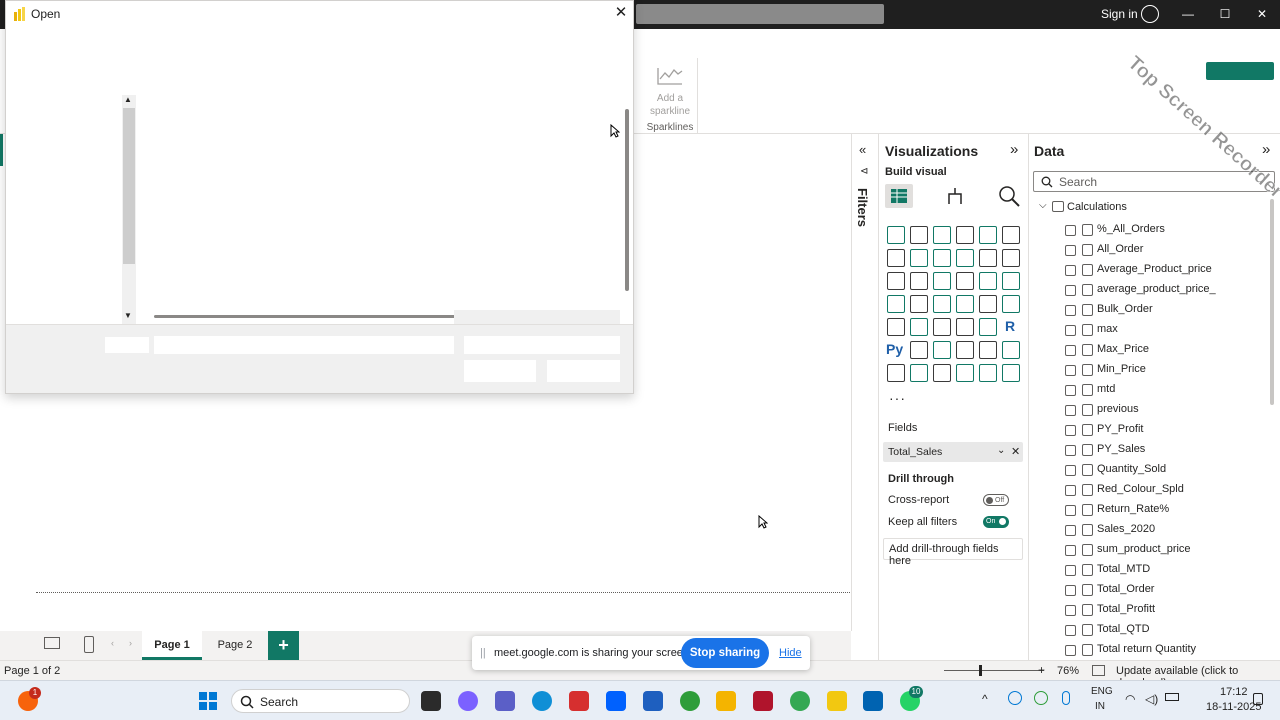 The image size is (1280, 720). Describe the element at coordinates (988, 235) in the screenshot. I see `100-stacked-bar-chart-icon` at that location.